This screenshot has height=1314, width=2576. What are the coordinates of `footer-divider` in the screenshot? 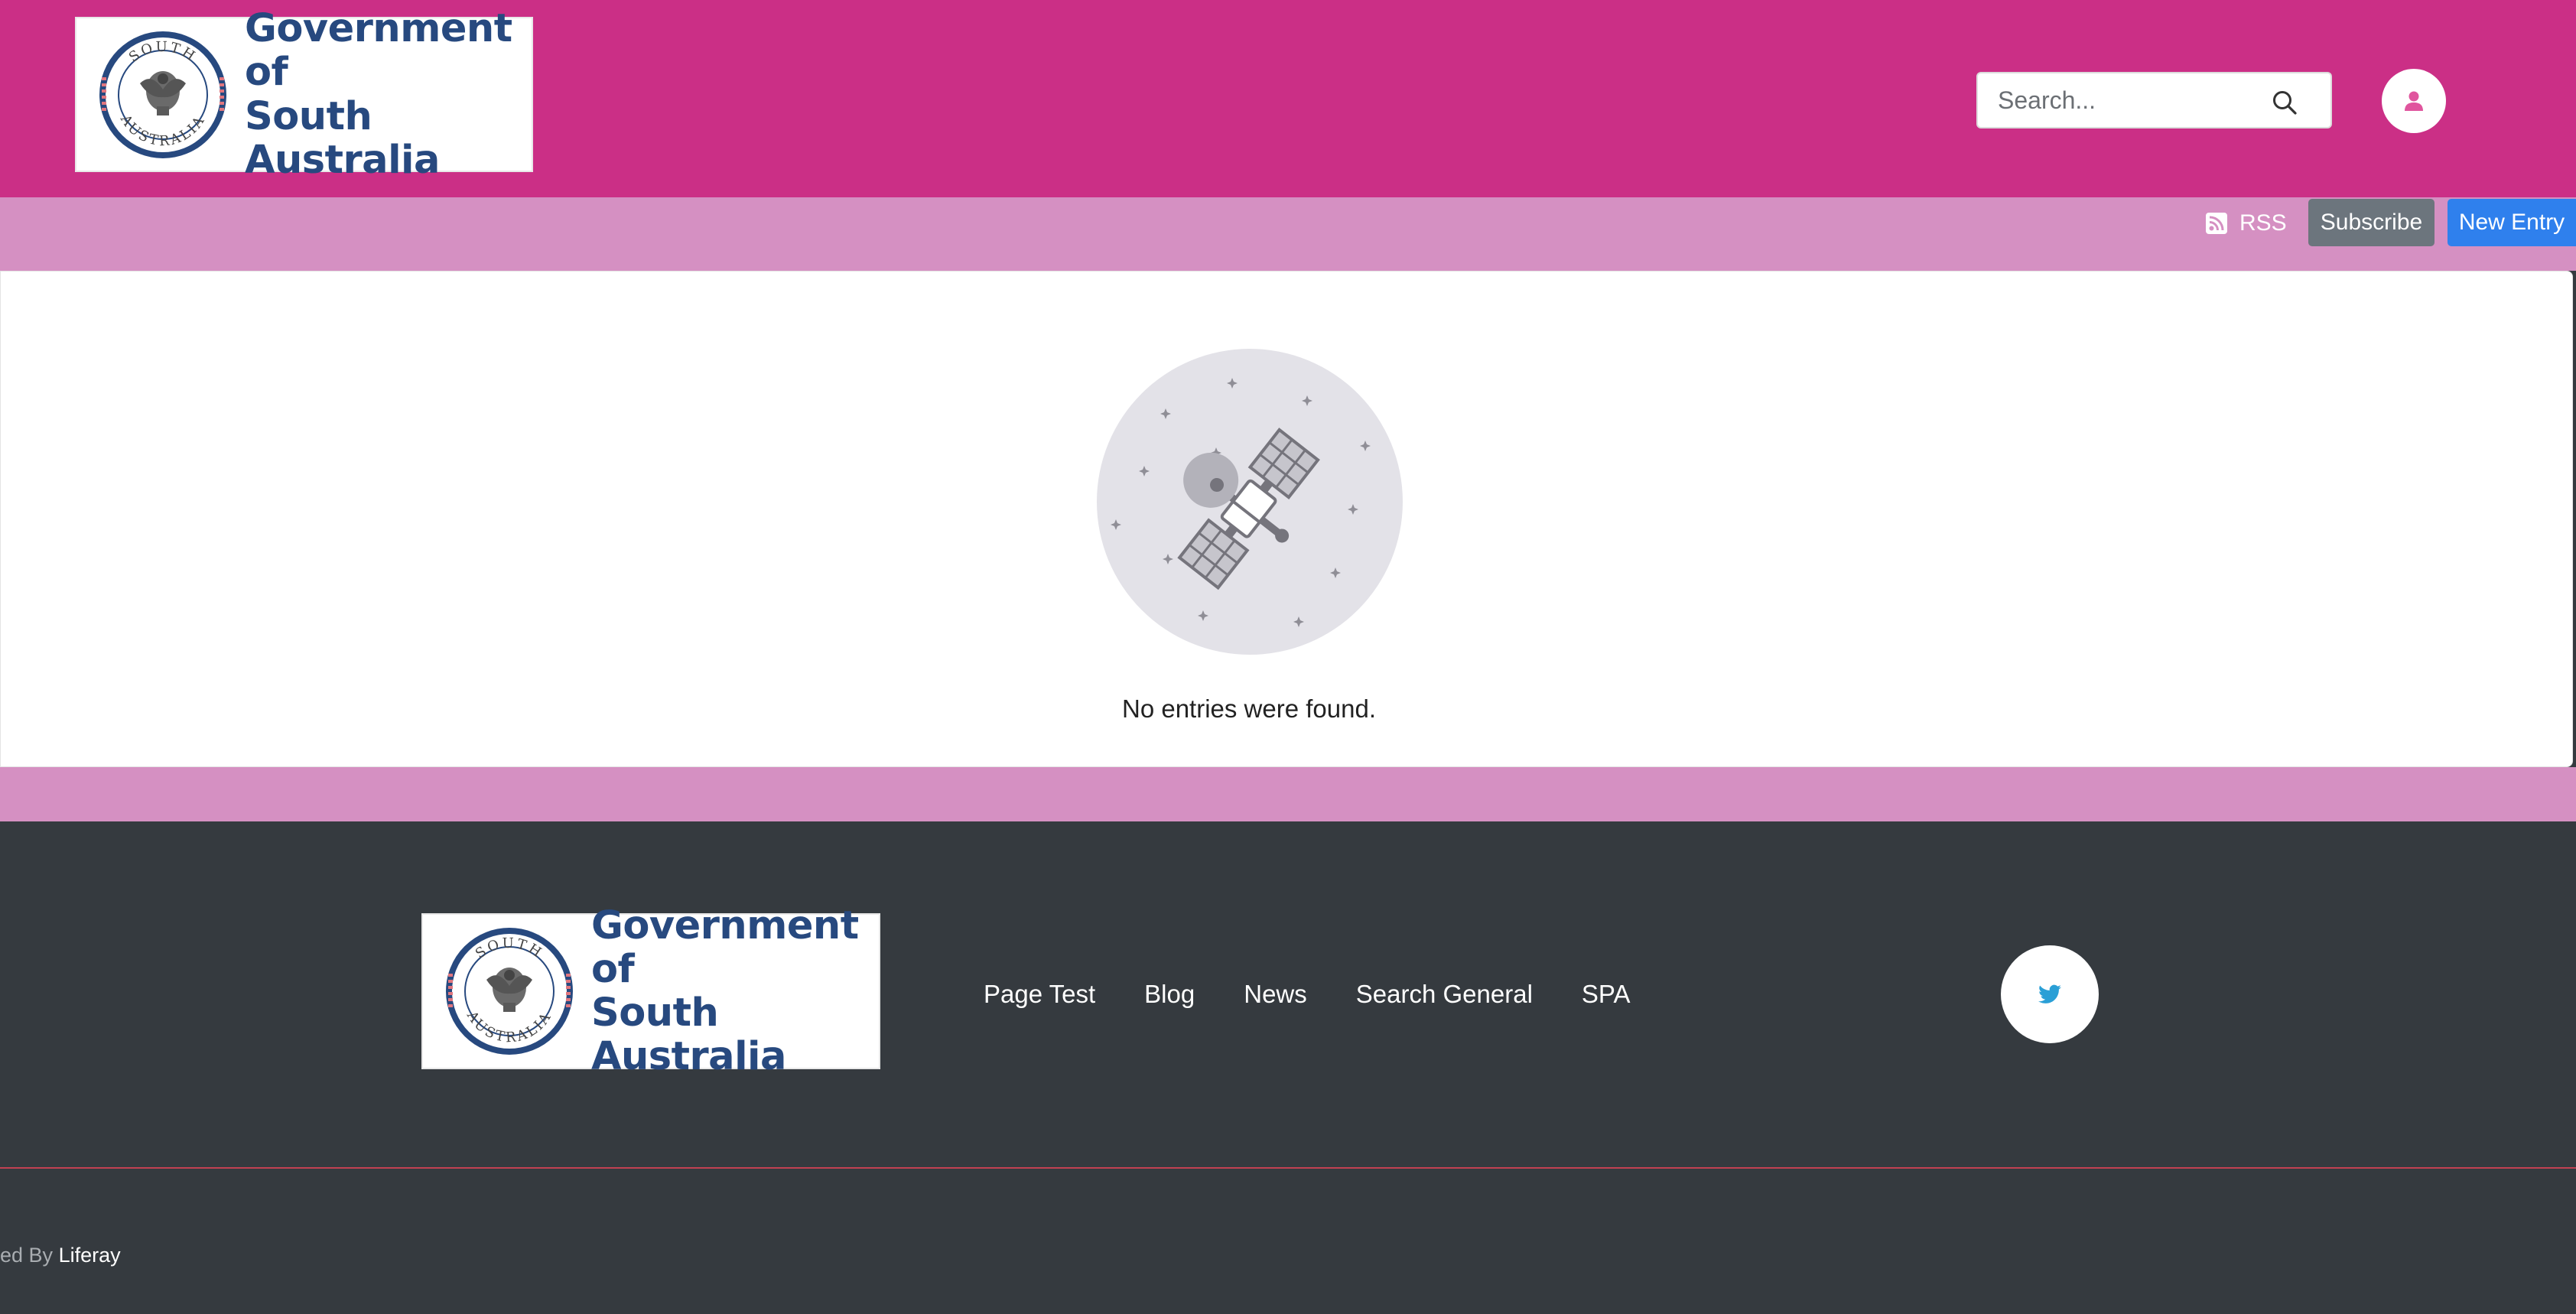 It's located at (1288, 1168).